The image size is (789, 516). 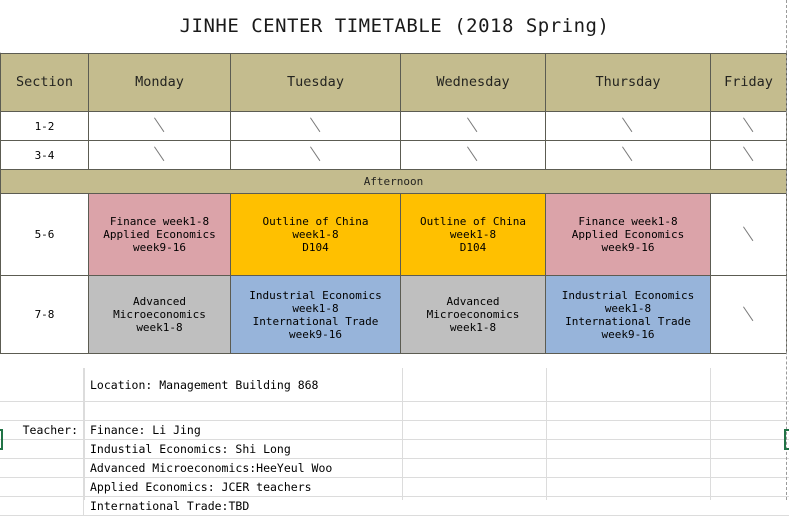 What do you see at coordinates (44, 82) in the screenshot?
I see `column-header-section: Section` at bounding box center [44, 82].